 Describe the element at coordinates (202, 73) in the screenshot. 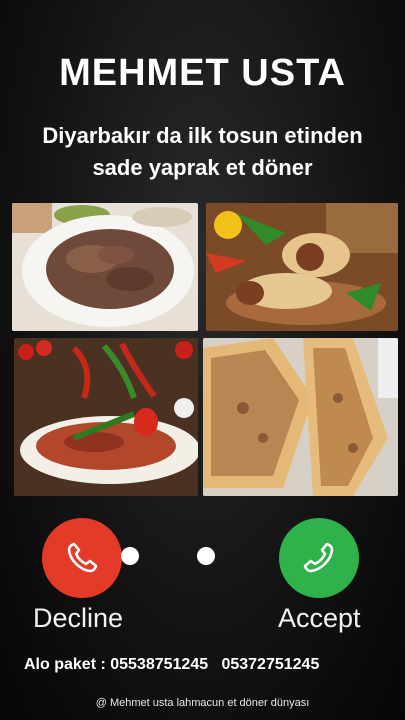

I see `page-title: MEHMET USTA` at that location.